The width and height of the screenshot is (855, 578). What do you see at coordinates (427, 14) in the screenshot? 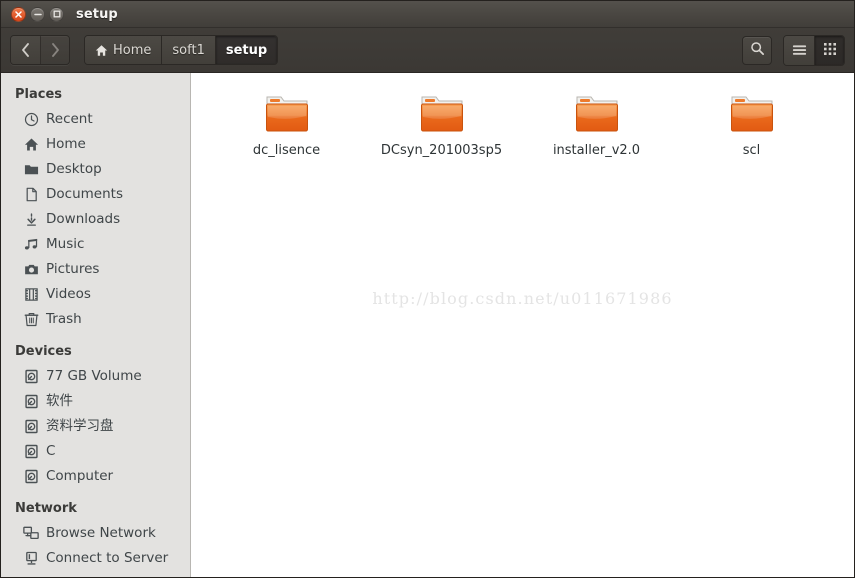
I see `title-bar: setup` at bounding box center [427, 14].